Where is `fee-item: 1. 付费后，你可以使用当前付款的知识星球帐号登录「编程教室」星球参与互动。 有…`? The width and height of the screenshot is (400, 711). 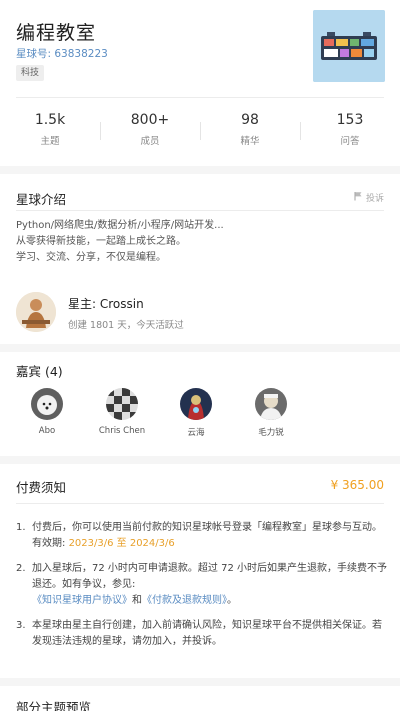
fee-item: 1. 付费后，你可以使用当前付款的知识星球帐号登录「编程教室」星球参与互动。 有… is located at coordinates (202, 536).